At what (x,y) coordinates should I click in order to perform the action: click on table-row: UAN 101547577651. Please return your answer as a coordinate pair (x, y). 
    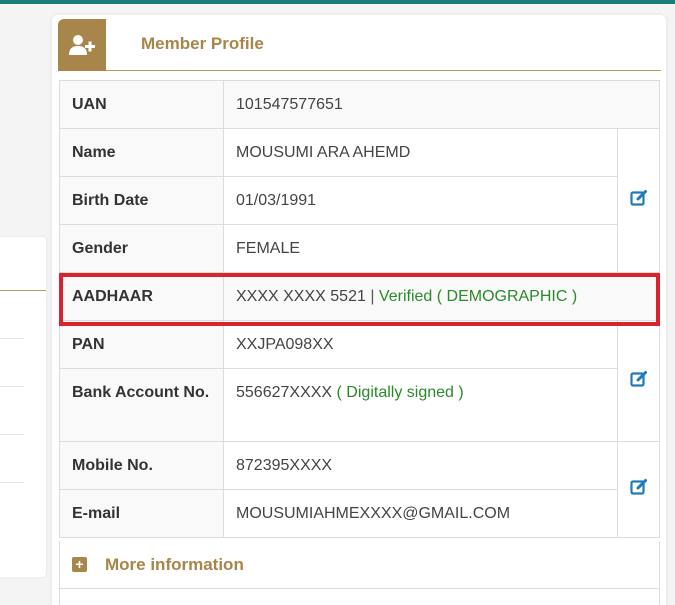
    Looking at the image, I should click on (359, 104).